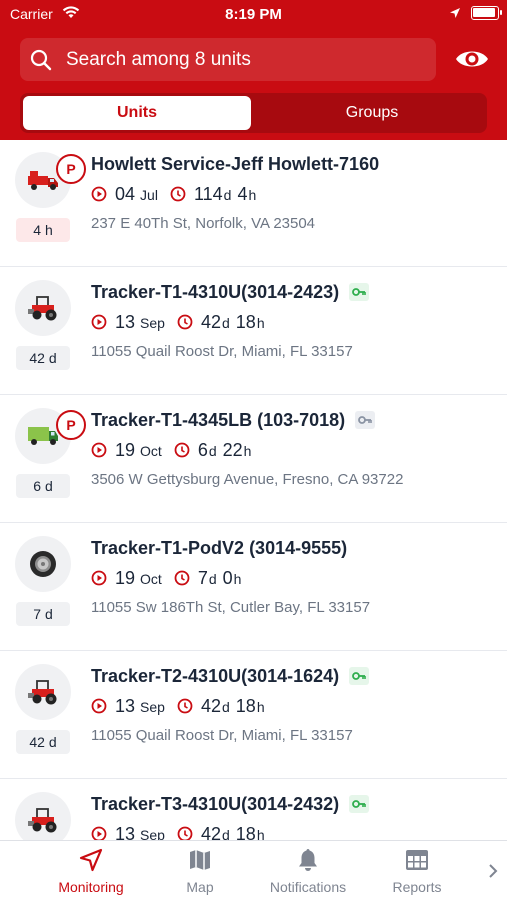 The width and height of the screenshot is (507, 900). I want to click on last-message-age: 7 d, so click(43, 614).